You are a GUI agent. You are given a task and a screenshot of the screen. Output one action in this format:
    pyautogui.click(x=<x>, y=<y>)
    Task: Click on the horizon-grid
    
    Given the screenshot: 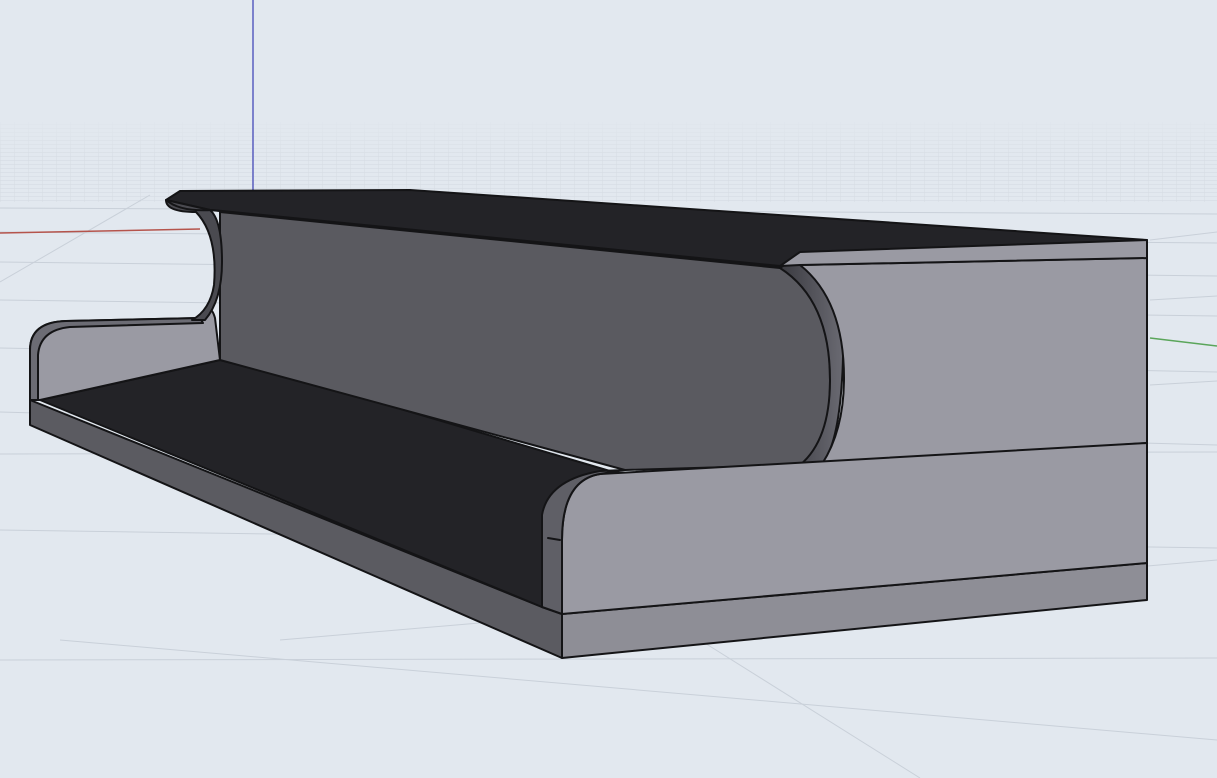 What is the action you would take?
    pyautogui.click(x=608, y=160)
    